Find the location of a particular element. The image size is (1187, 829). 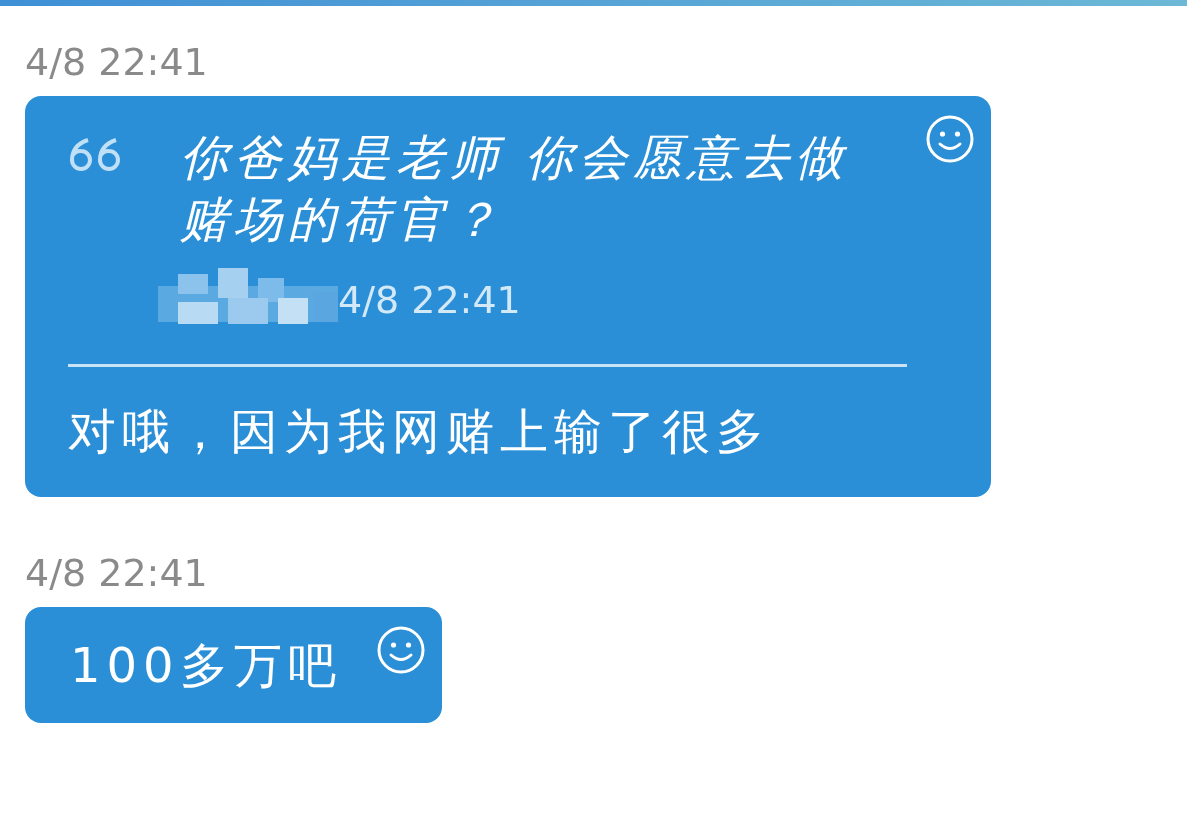

message-bubble: 100多万吧 is located at coordinates (233, 665).